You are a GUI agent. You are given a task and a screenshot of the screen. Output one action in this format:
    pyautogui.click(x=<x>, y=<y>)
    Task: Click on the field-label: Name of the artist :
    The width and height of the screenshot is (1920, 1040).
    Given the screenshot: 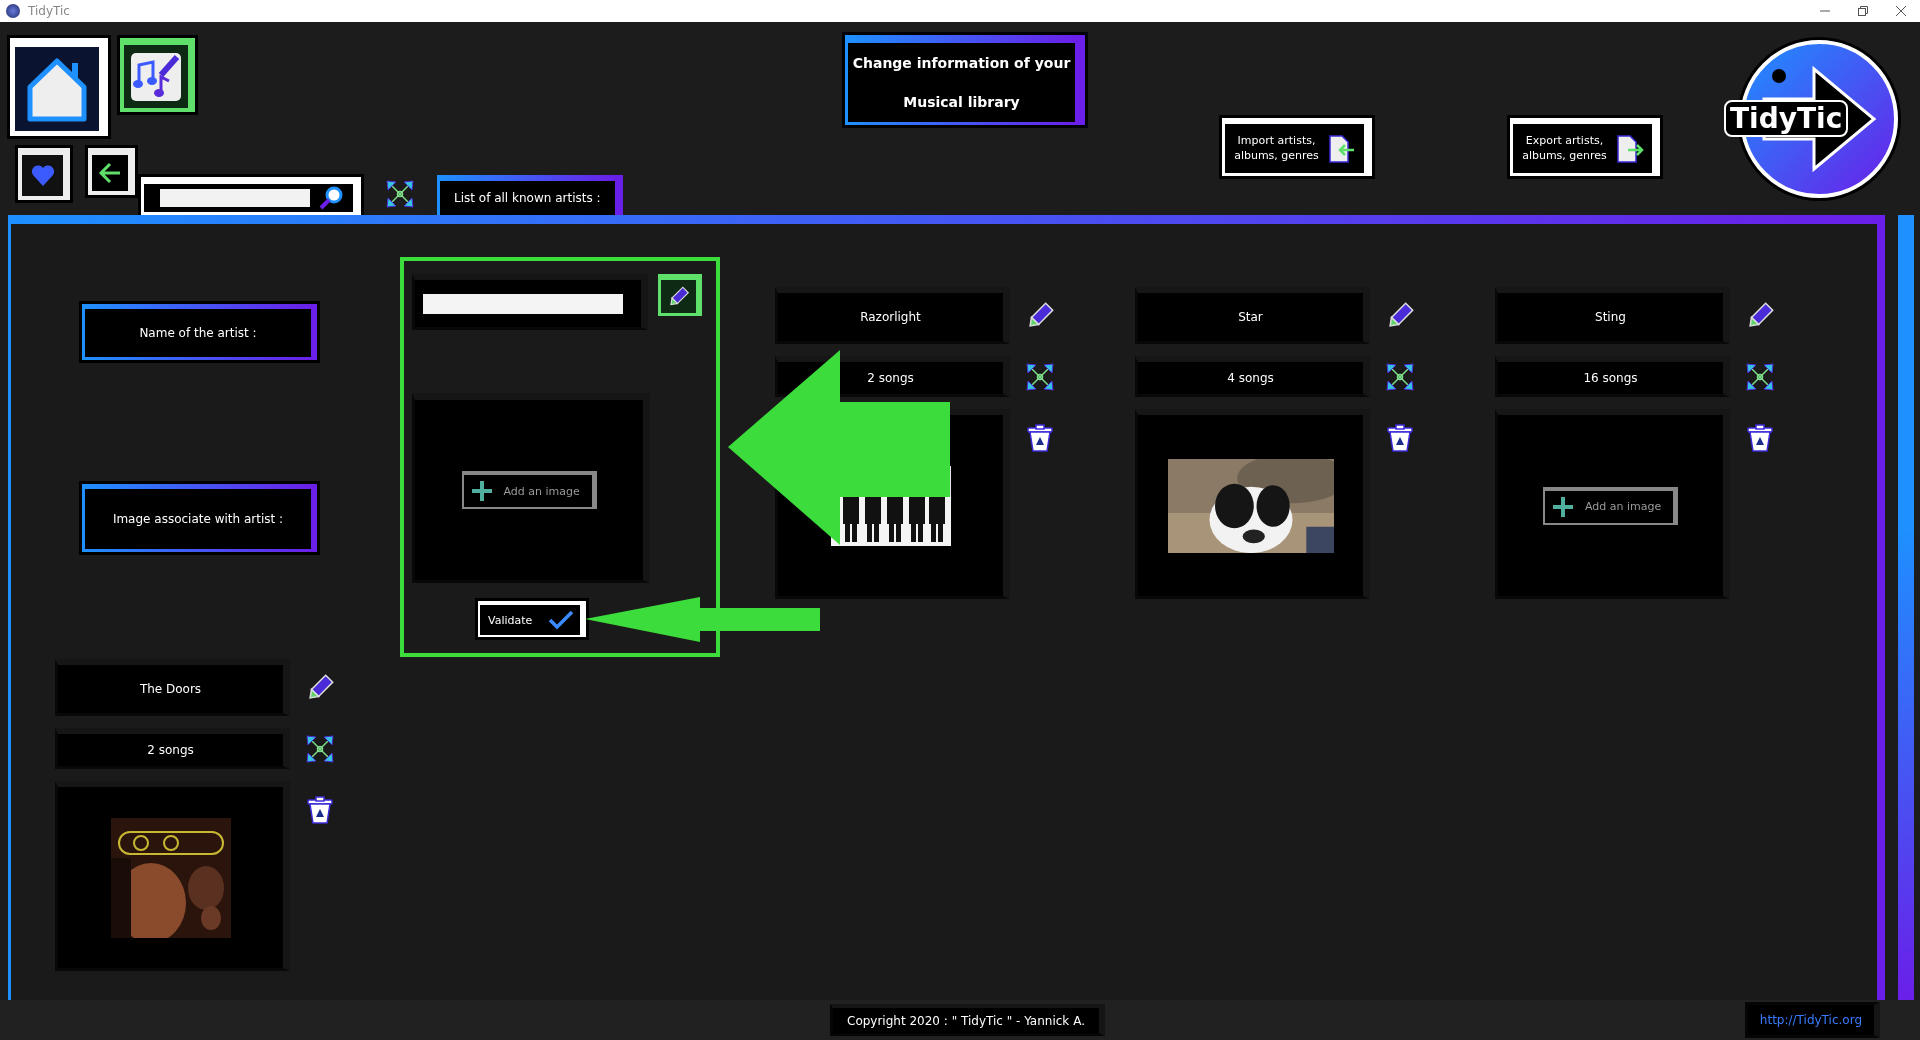 What is the action you would take?
    pyautogui.click(x=199, y=332)
    